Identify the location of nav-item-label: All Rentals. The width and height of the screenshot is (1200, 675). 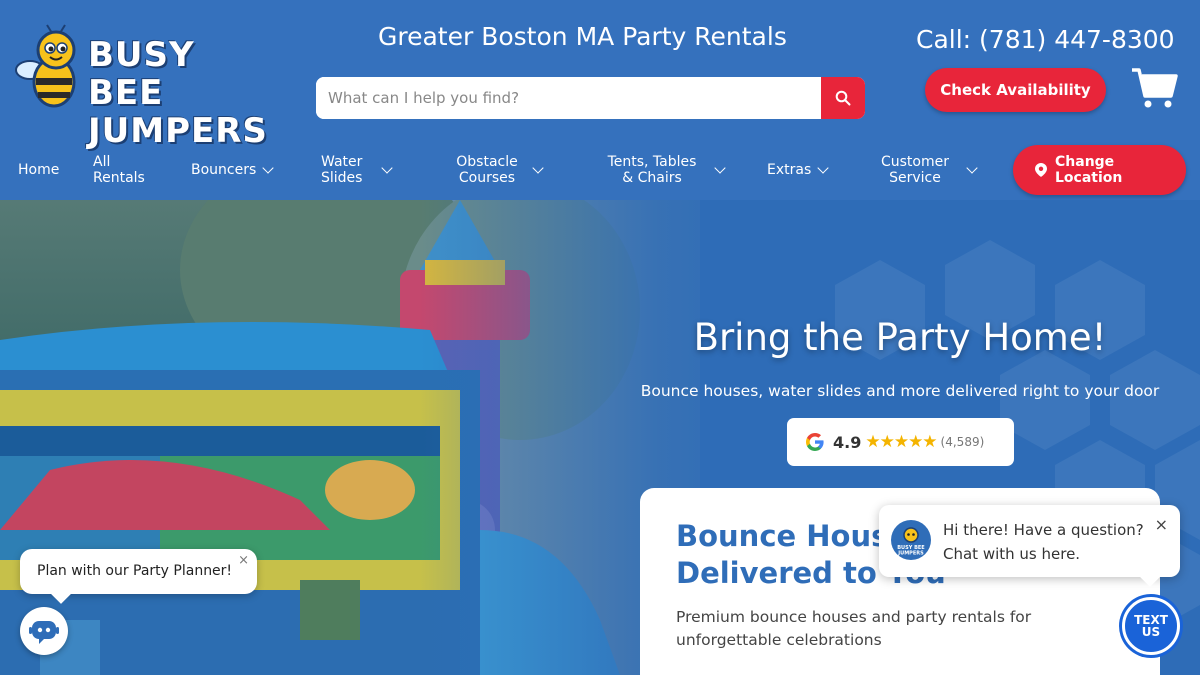
(119, 170).